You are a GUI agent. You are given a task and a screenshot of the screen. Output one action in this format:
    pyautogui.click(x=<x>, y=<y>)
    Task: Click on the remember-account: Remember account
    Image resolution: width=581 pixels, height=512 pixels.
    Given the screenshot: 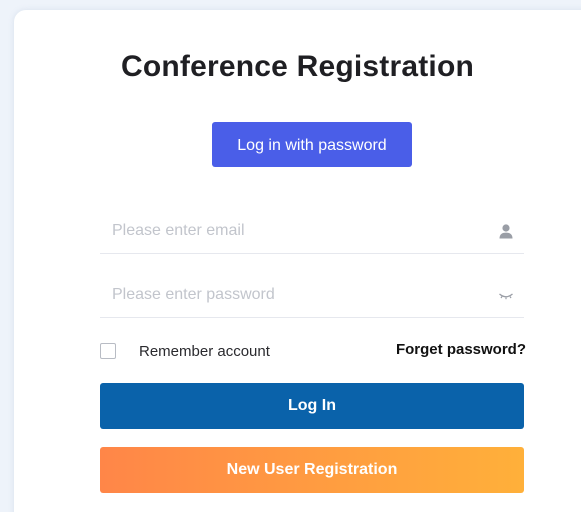 What is the action you would take?
    pyautogui.click(x=185, y=351)
    